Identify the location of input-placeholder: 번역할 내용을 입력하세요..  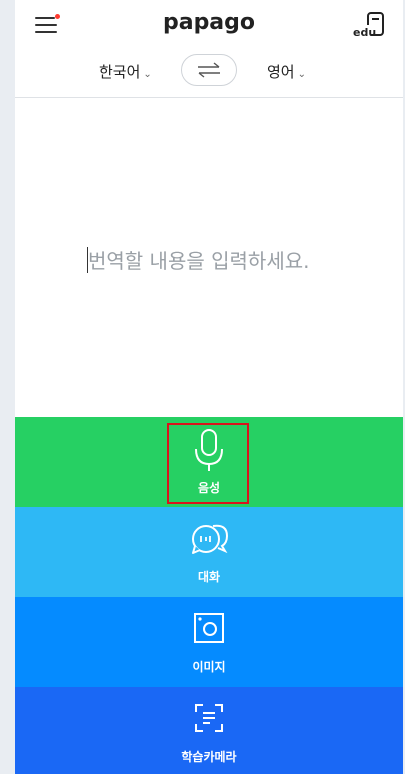
(199, 261).